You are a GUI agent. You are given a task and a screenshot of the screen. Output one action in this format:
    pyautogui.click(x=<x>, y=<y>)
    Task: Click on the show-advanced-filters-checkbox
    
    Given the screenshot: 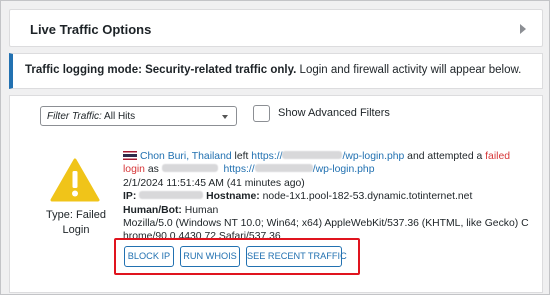 What is the action you would take?
    pyautogui.click(x=261, y=113)
    